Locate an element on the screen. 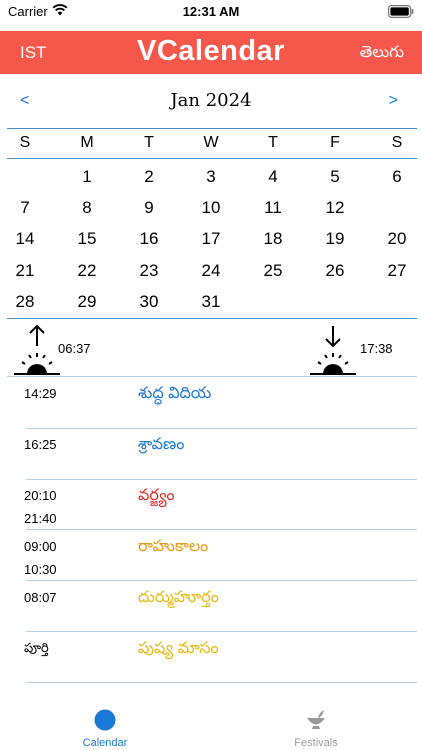 This screenshot has width=422, height=750. sun-divider is located at coordinates (212, 376).